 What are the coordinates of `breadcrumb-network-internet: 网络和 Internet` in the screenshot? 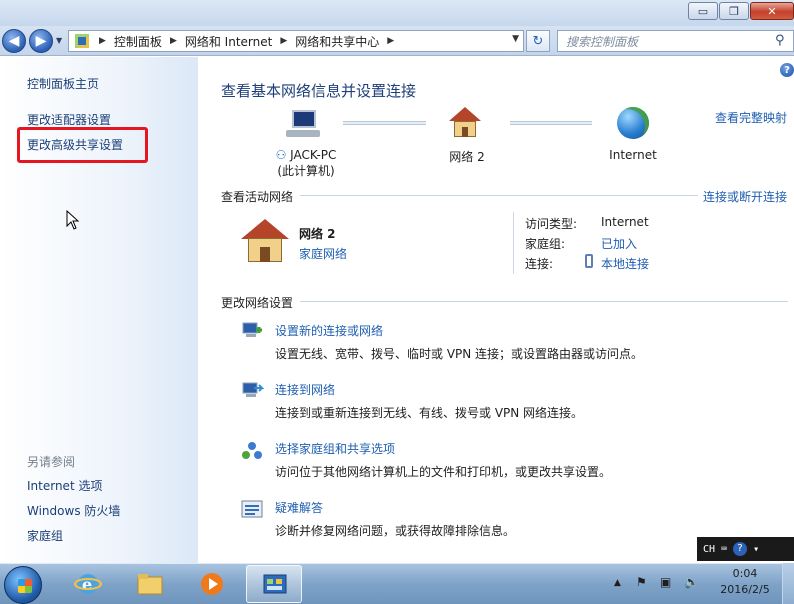 It's located at (228, 41).